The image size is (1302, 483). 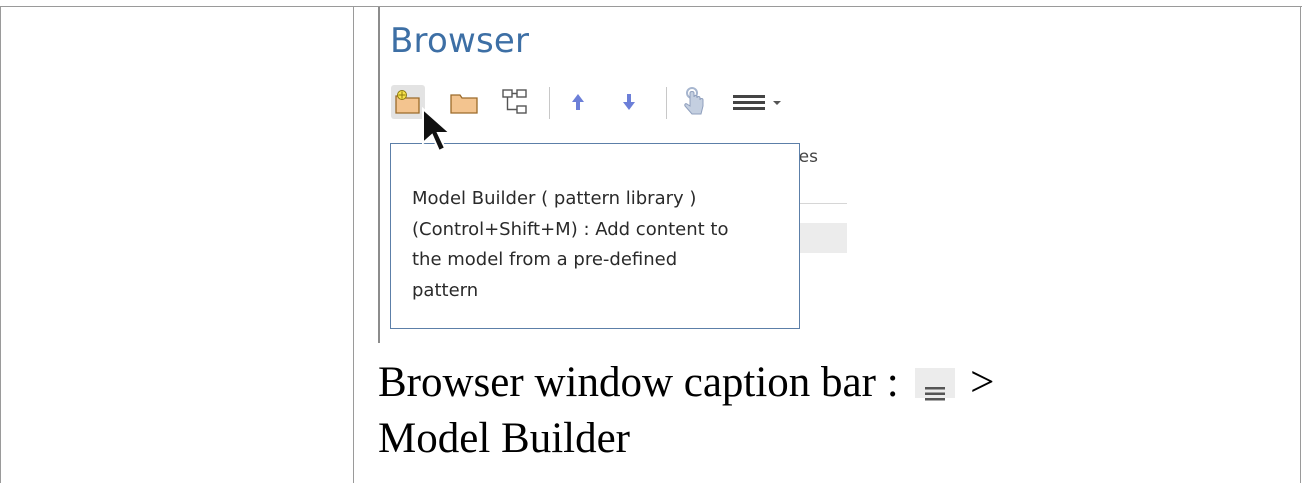 I want to click on menu-button, so click(x=760, y=102).